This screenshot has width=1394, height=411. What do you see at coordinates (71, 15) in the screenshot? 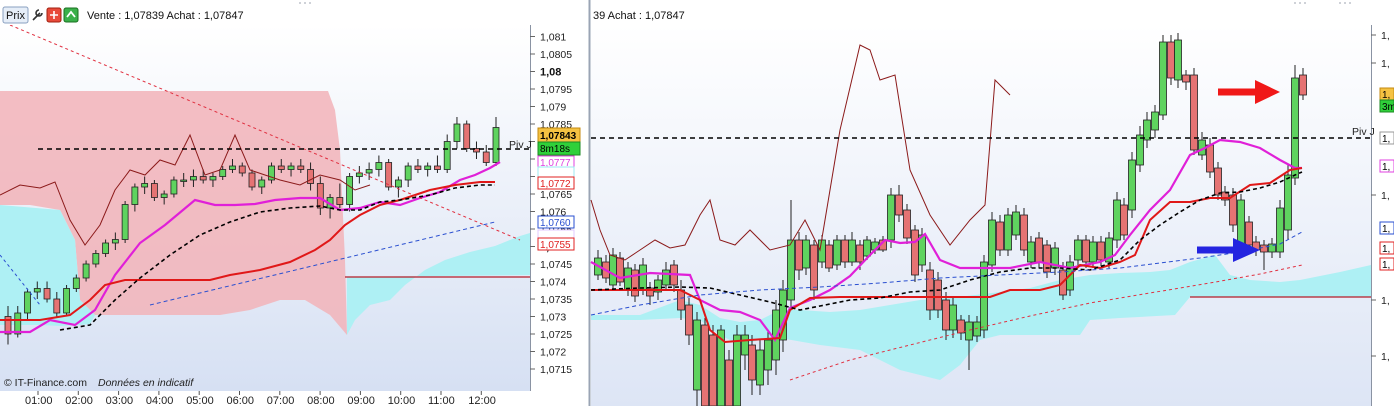
I see `add-indicator-icon` at bounding box center [71, 15].